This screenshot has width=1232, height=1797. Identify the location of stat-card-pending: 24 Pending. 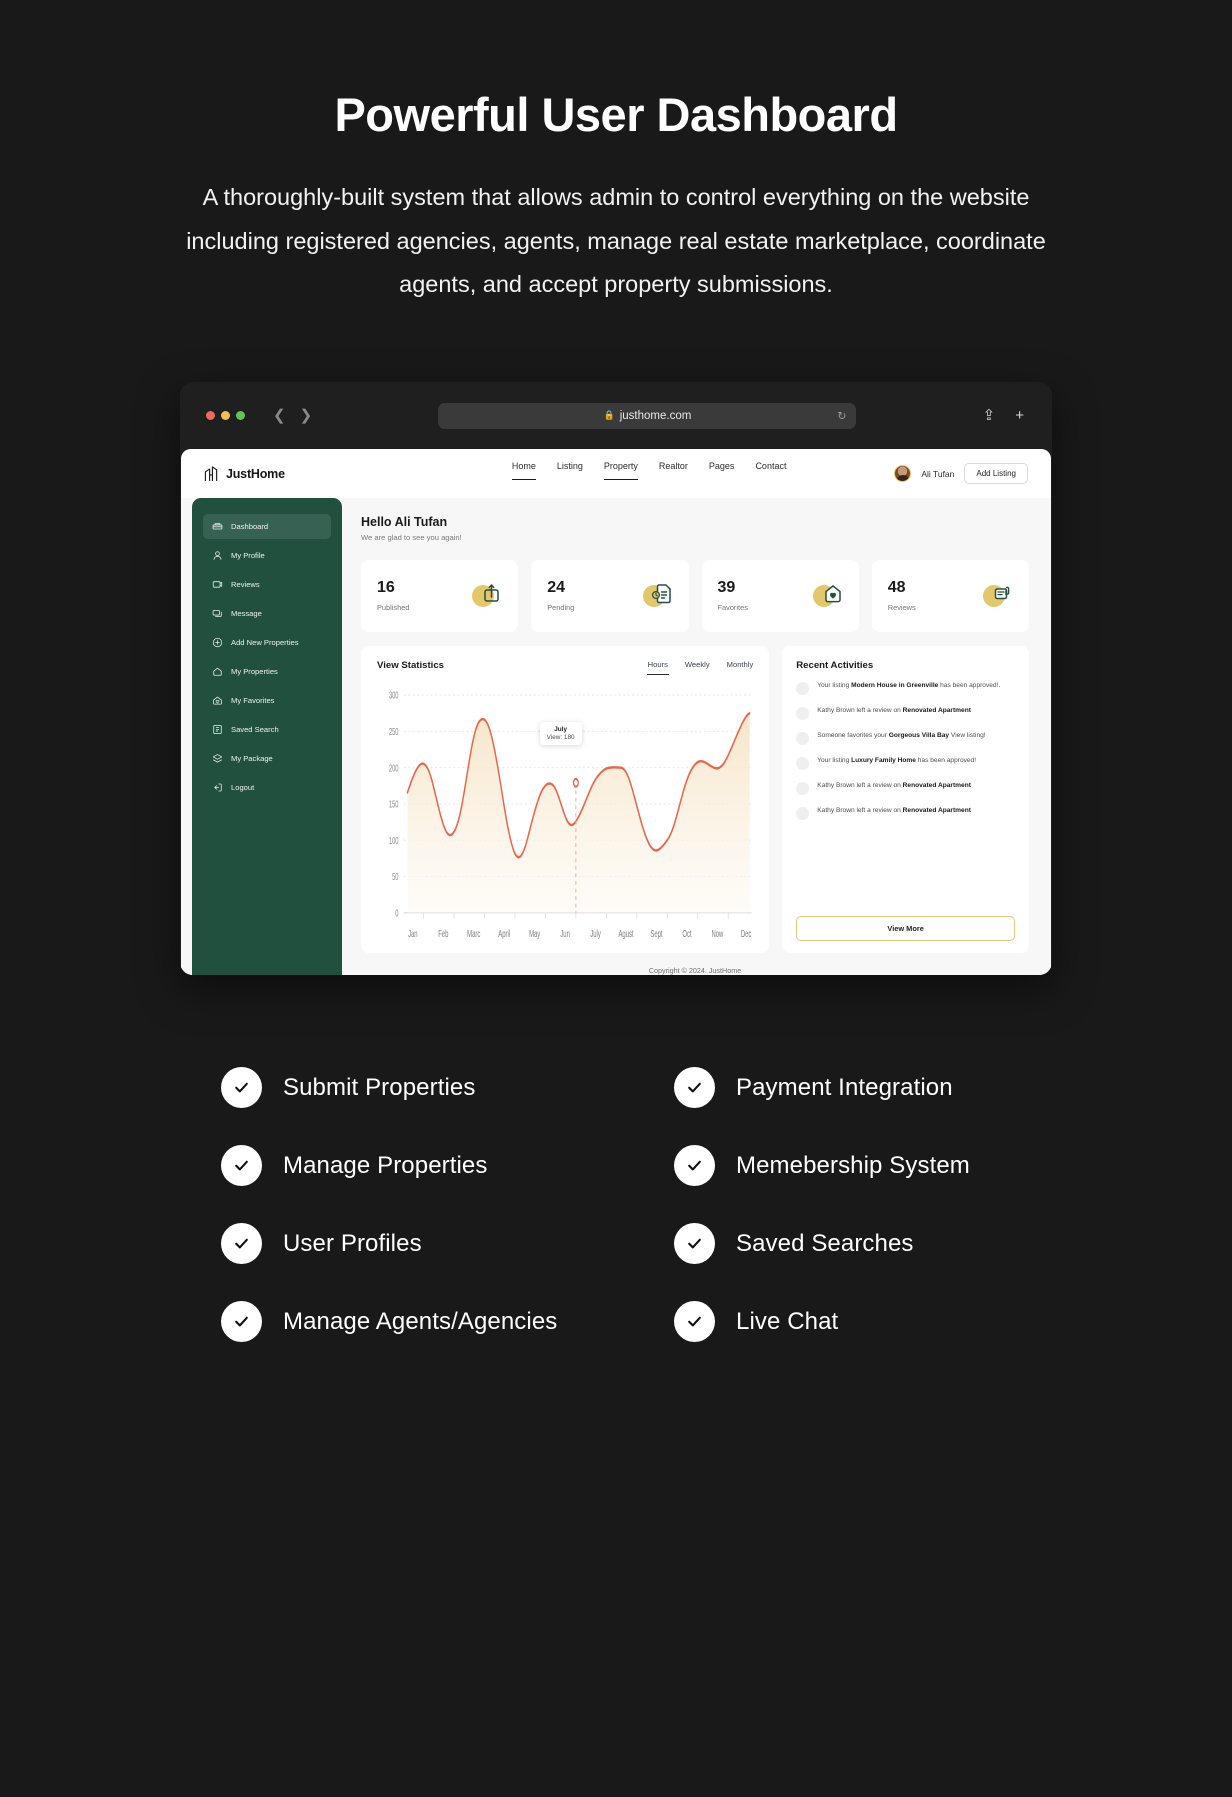
(610, 596).